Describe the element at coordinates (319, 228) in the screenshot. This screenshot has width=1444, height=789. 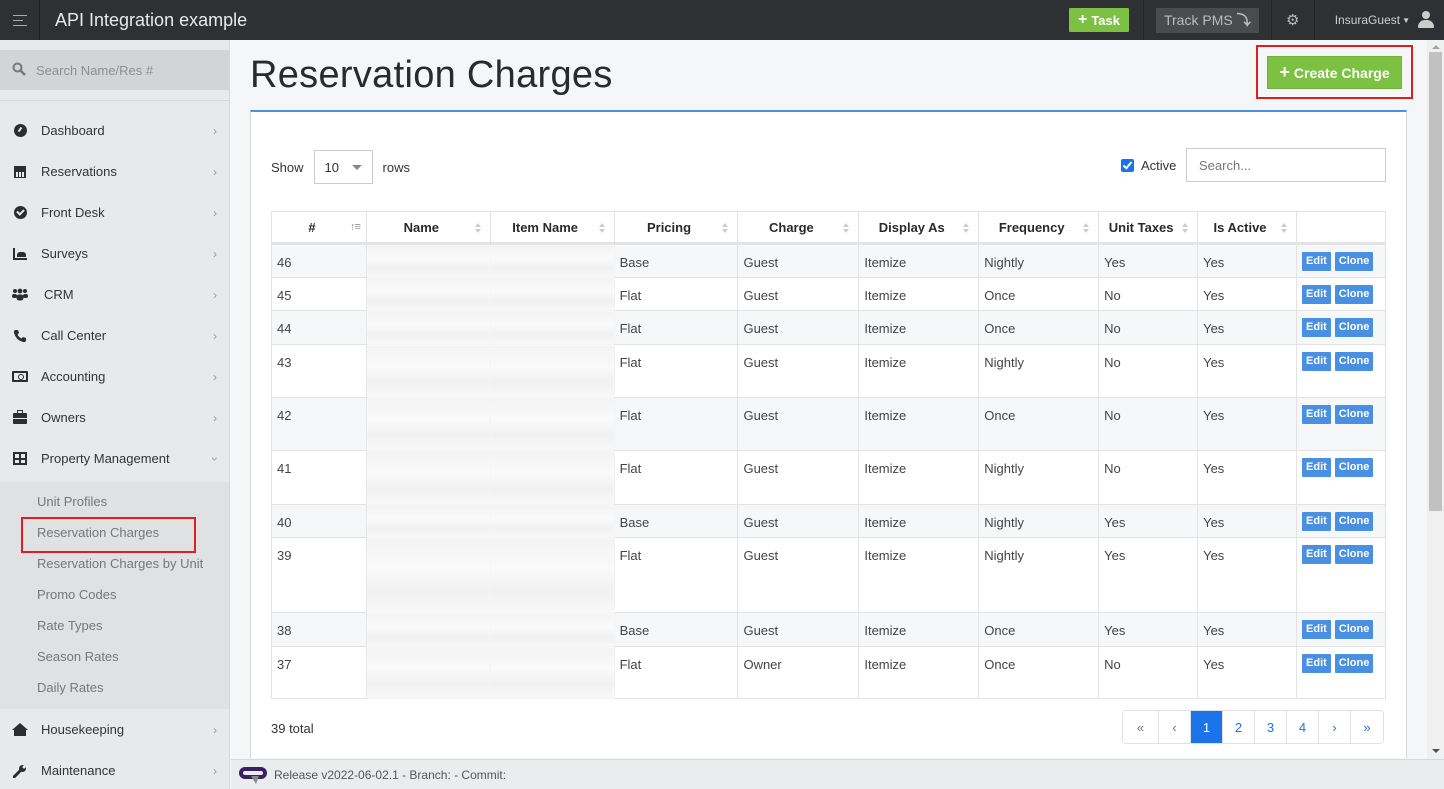
I see `column-header-id: # ↑≡` at that location.